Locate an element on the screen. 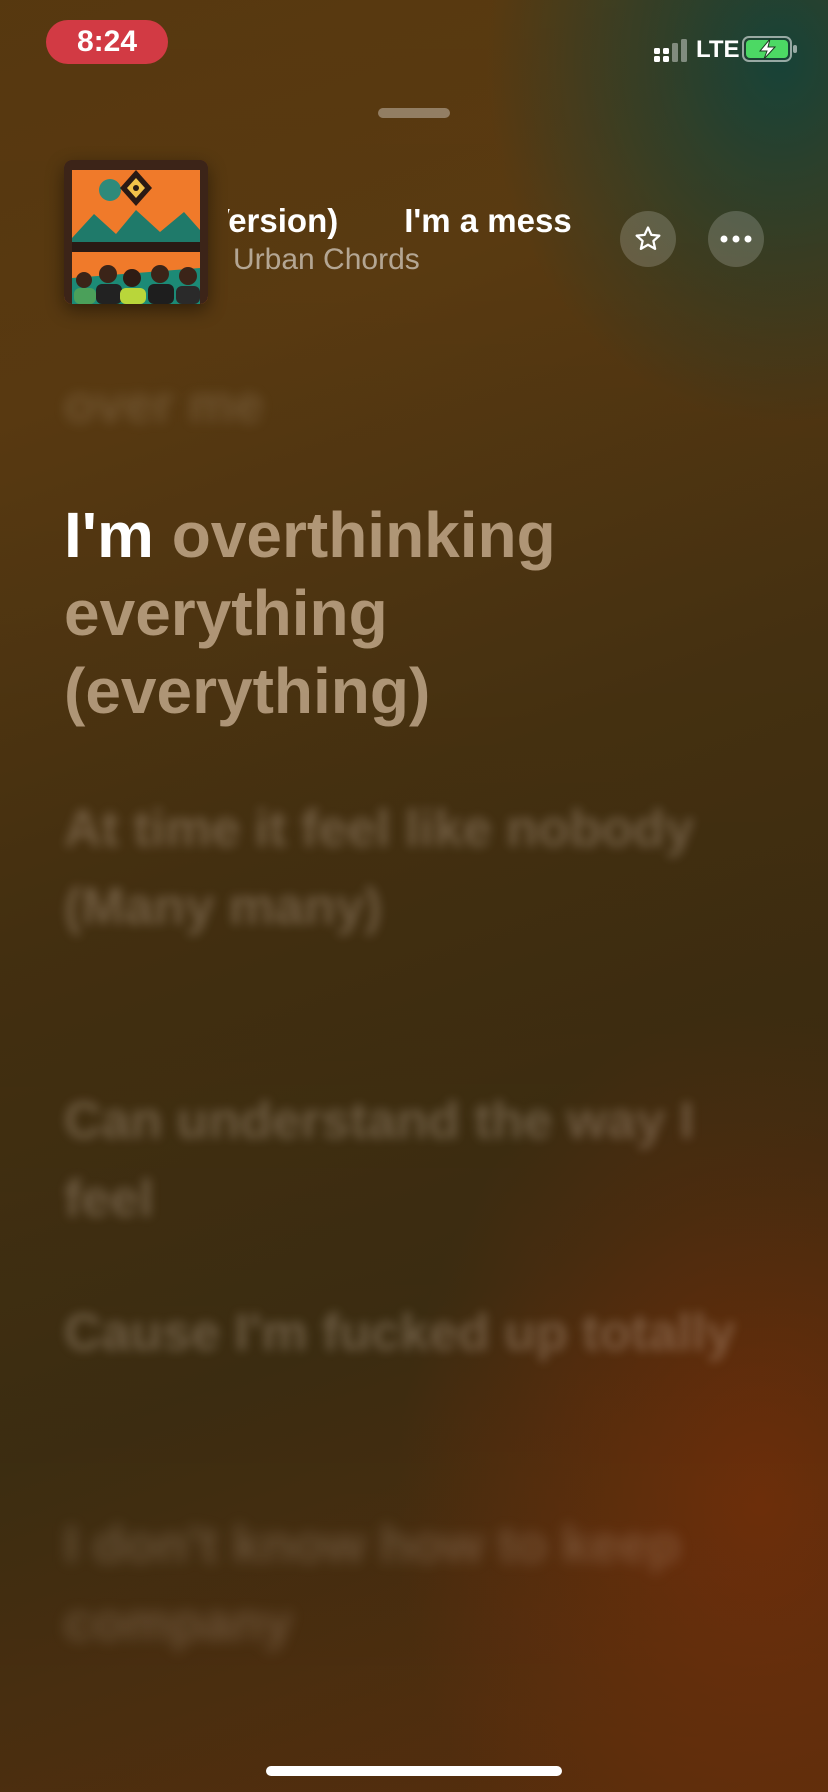  battery-charging-icon is located at coordinates (769, 49).